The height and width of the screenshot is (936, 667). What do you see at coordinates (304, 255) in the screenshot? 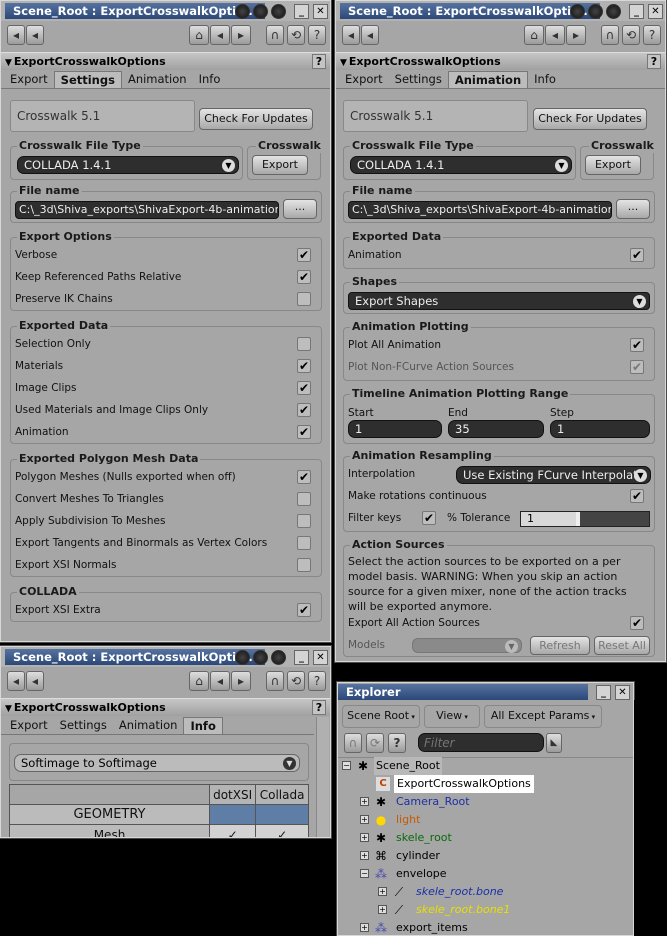
I see `verbose-checkbox: ✔` at bounding box center [304, 255].